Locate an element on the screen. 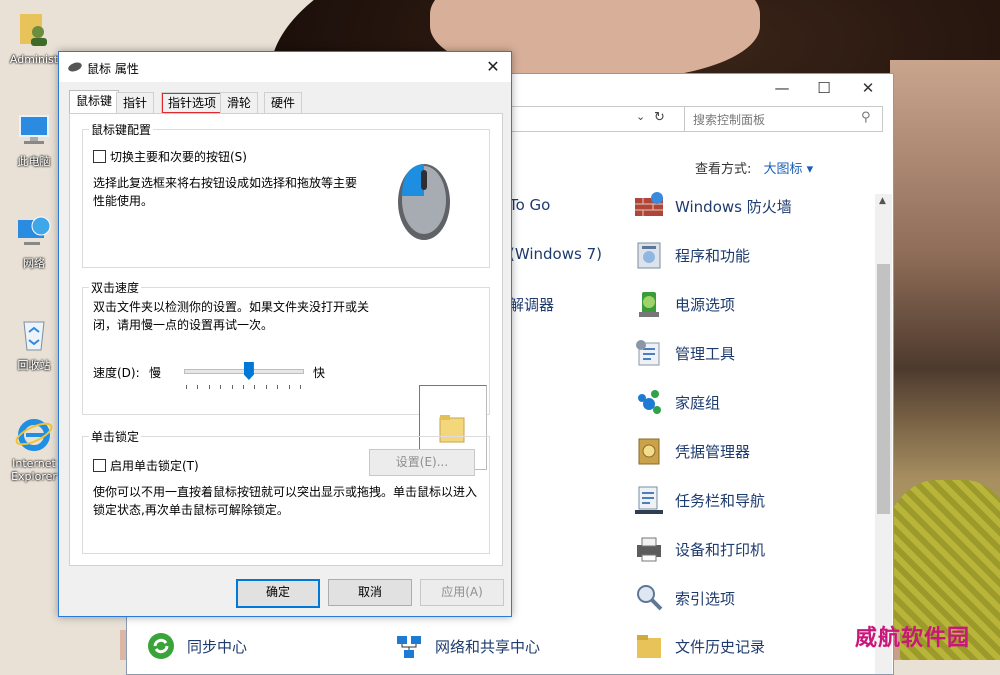 This screenshot has width=1000, height=675. cp-item-partial-1: To Go is located at coordinates (529, 205).